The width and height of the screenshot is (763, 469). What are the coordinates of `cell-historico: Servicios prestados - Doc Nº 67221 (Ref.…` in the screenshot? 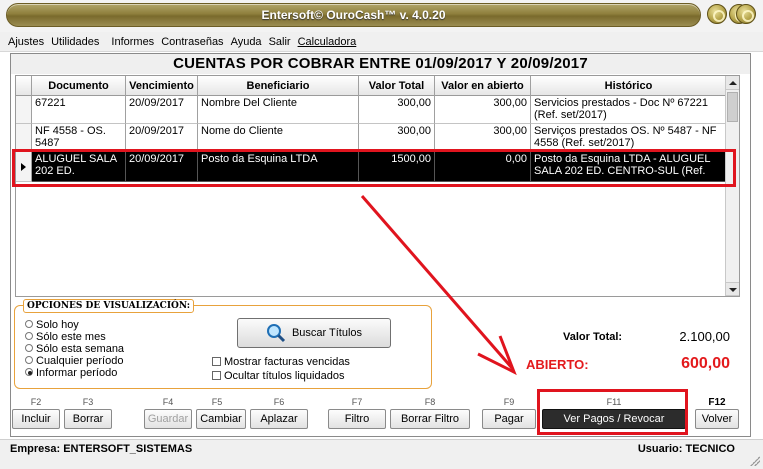 It's located at (629, 110).